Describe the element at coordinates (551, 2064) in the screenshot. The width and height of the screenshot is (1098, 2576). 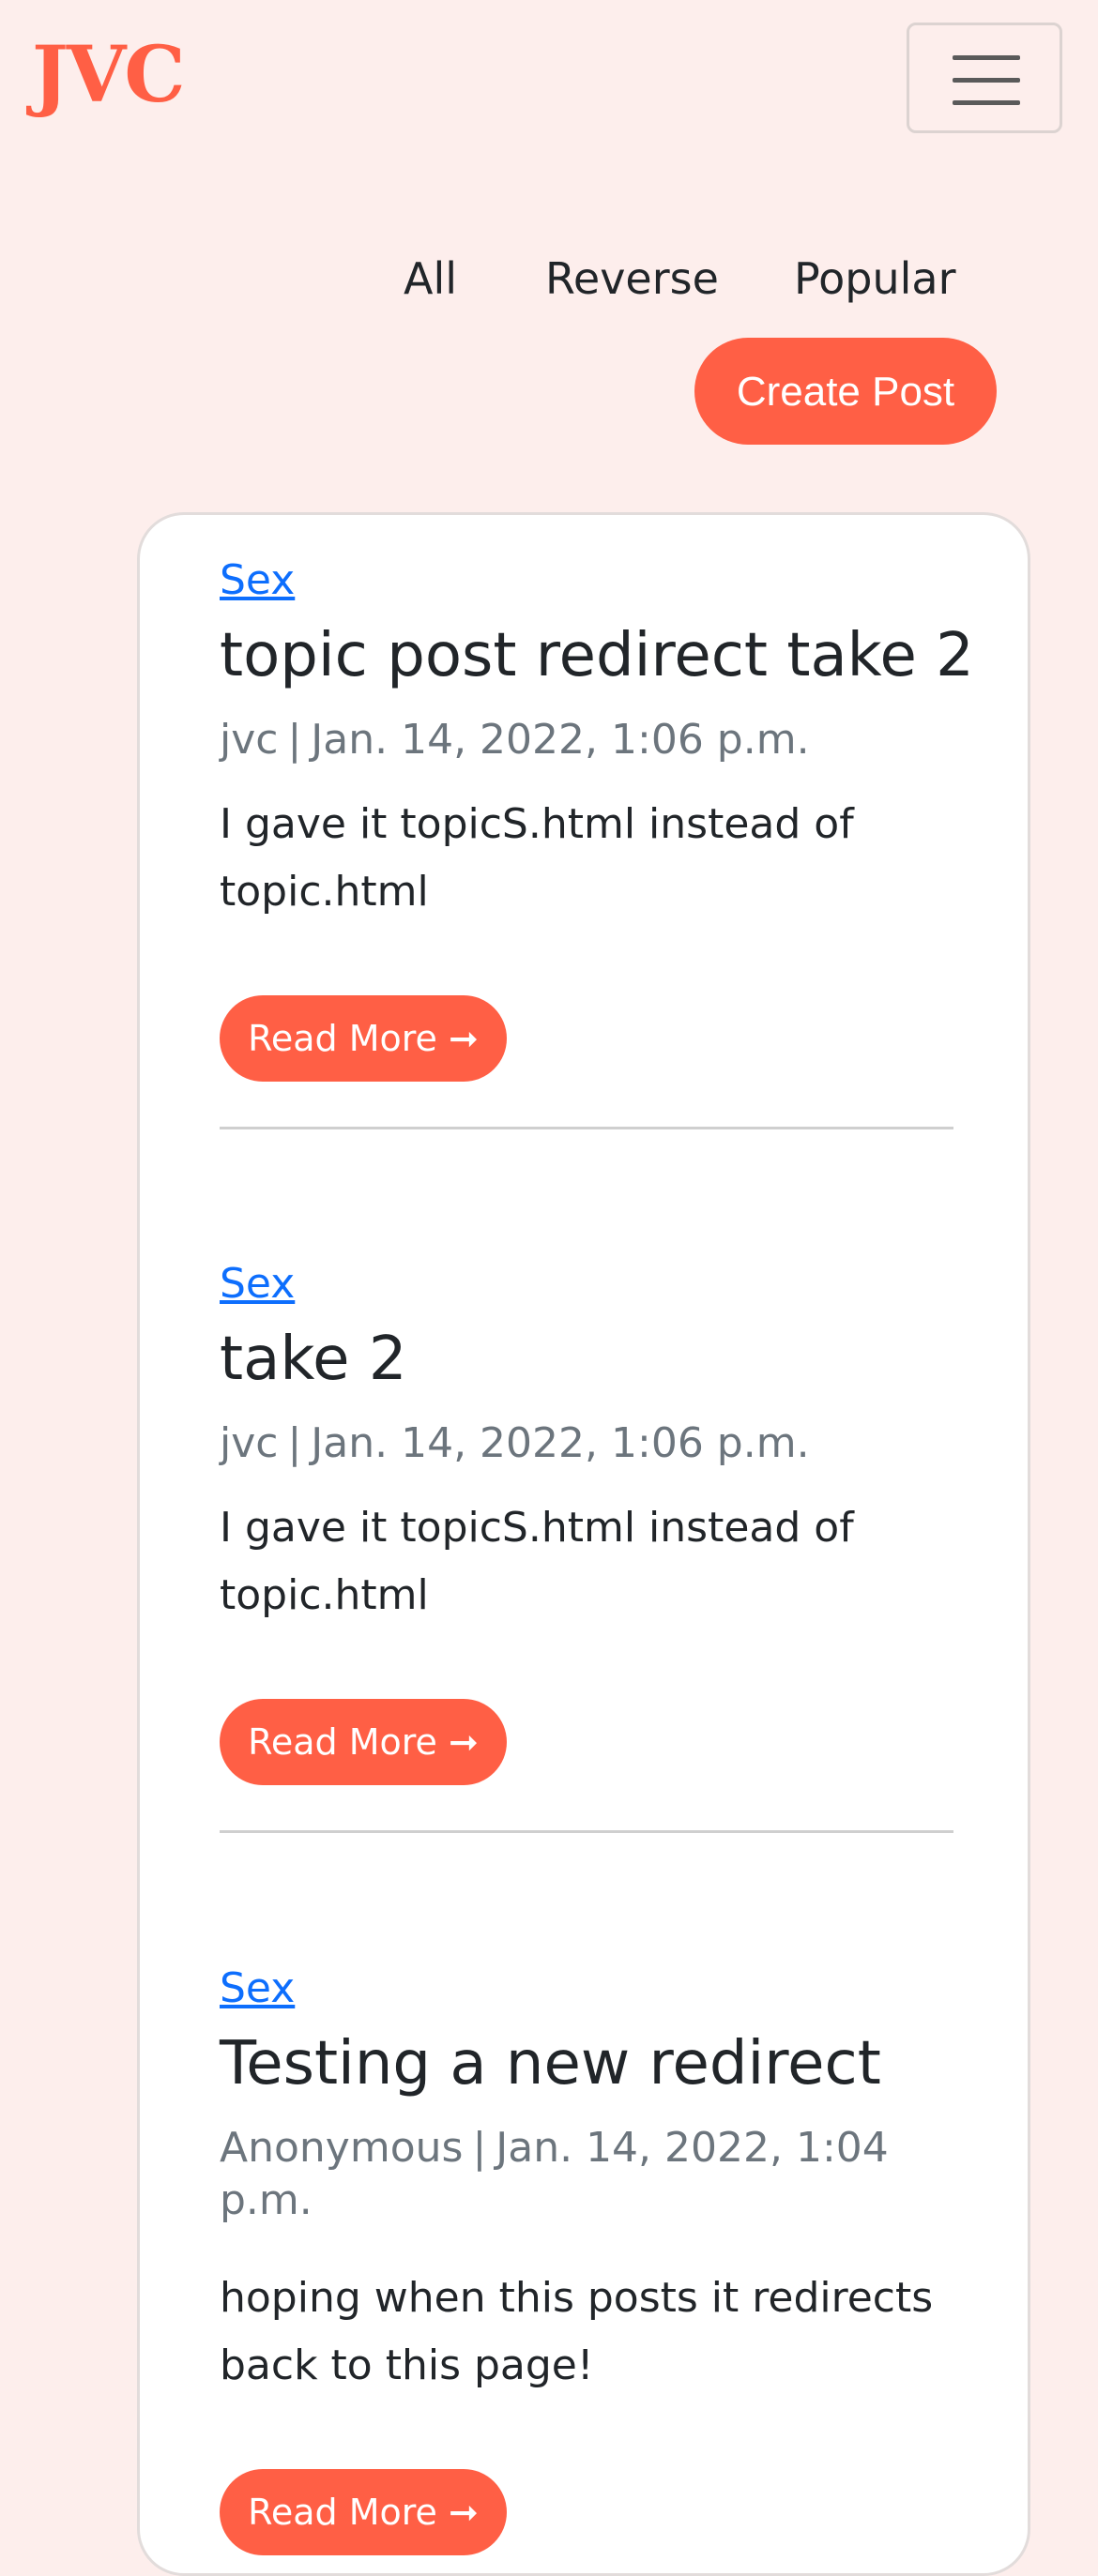
I see `post-title: Testing a new redirect` at that location.